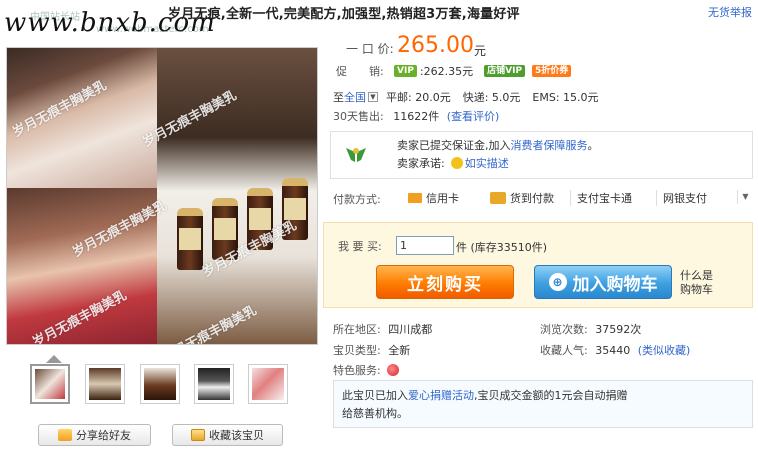 The image size is (758, 465). What do you see at coordinates (543, 404) in the screenshot?
I see `charity-notice: 此宝贝已加入爱心捐赠活动,宝贝成交金额的1元会自动捐赠 给慈善机构。` at bounding box center [543, 404].